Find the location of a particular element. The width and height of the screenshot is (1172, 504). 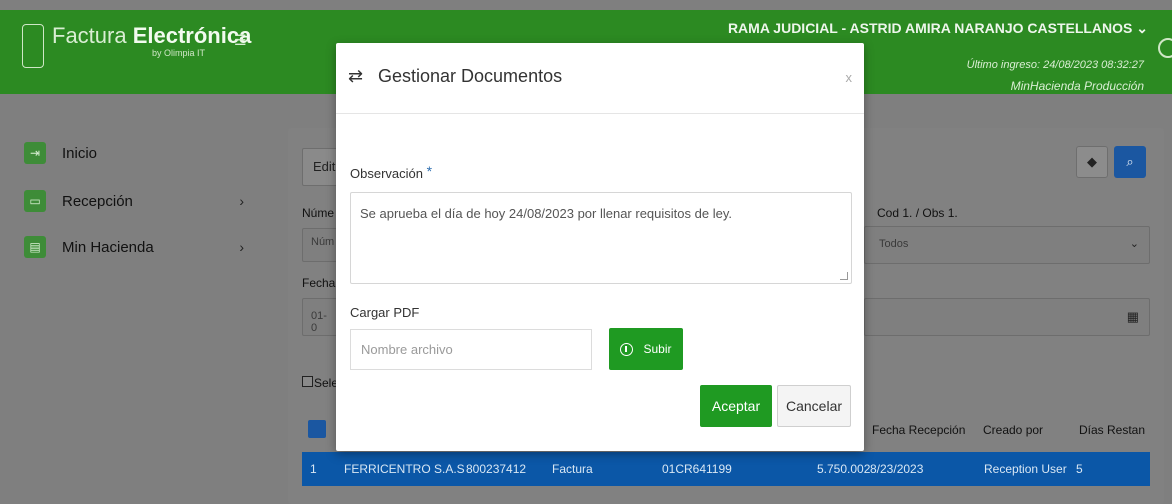

row-company: FERRICENTRO S.A.S is located at coordinates (404, 469).